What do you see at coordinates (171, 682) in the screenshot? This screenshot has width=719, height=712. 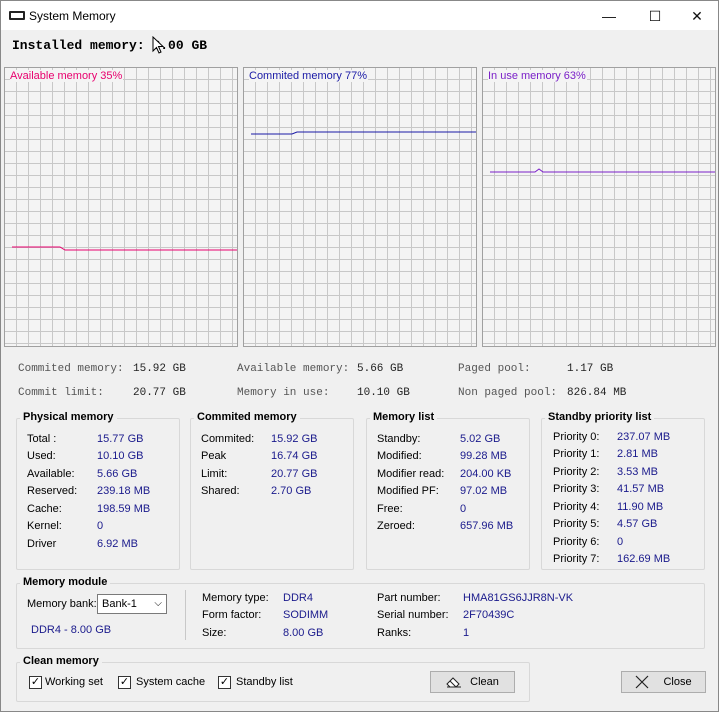 I see `system-cache-label: System cache` at bounding box center [171, 682].